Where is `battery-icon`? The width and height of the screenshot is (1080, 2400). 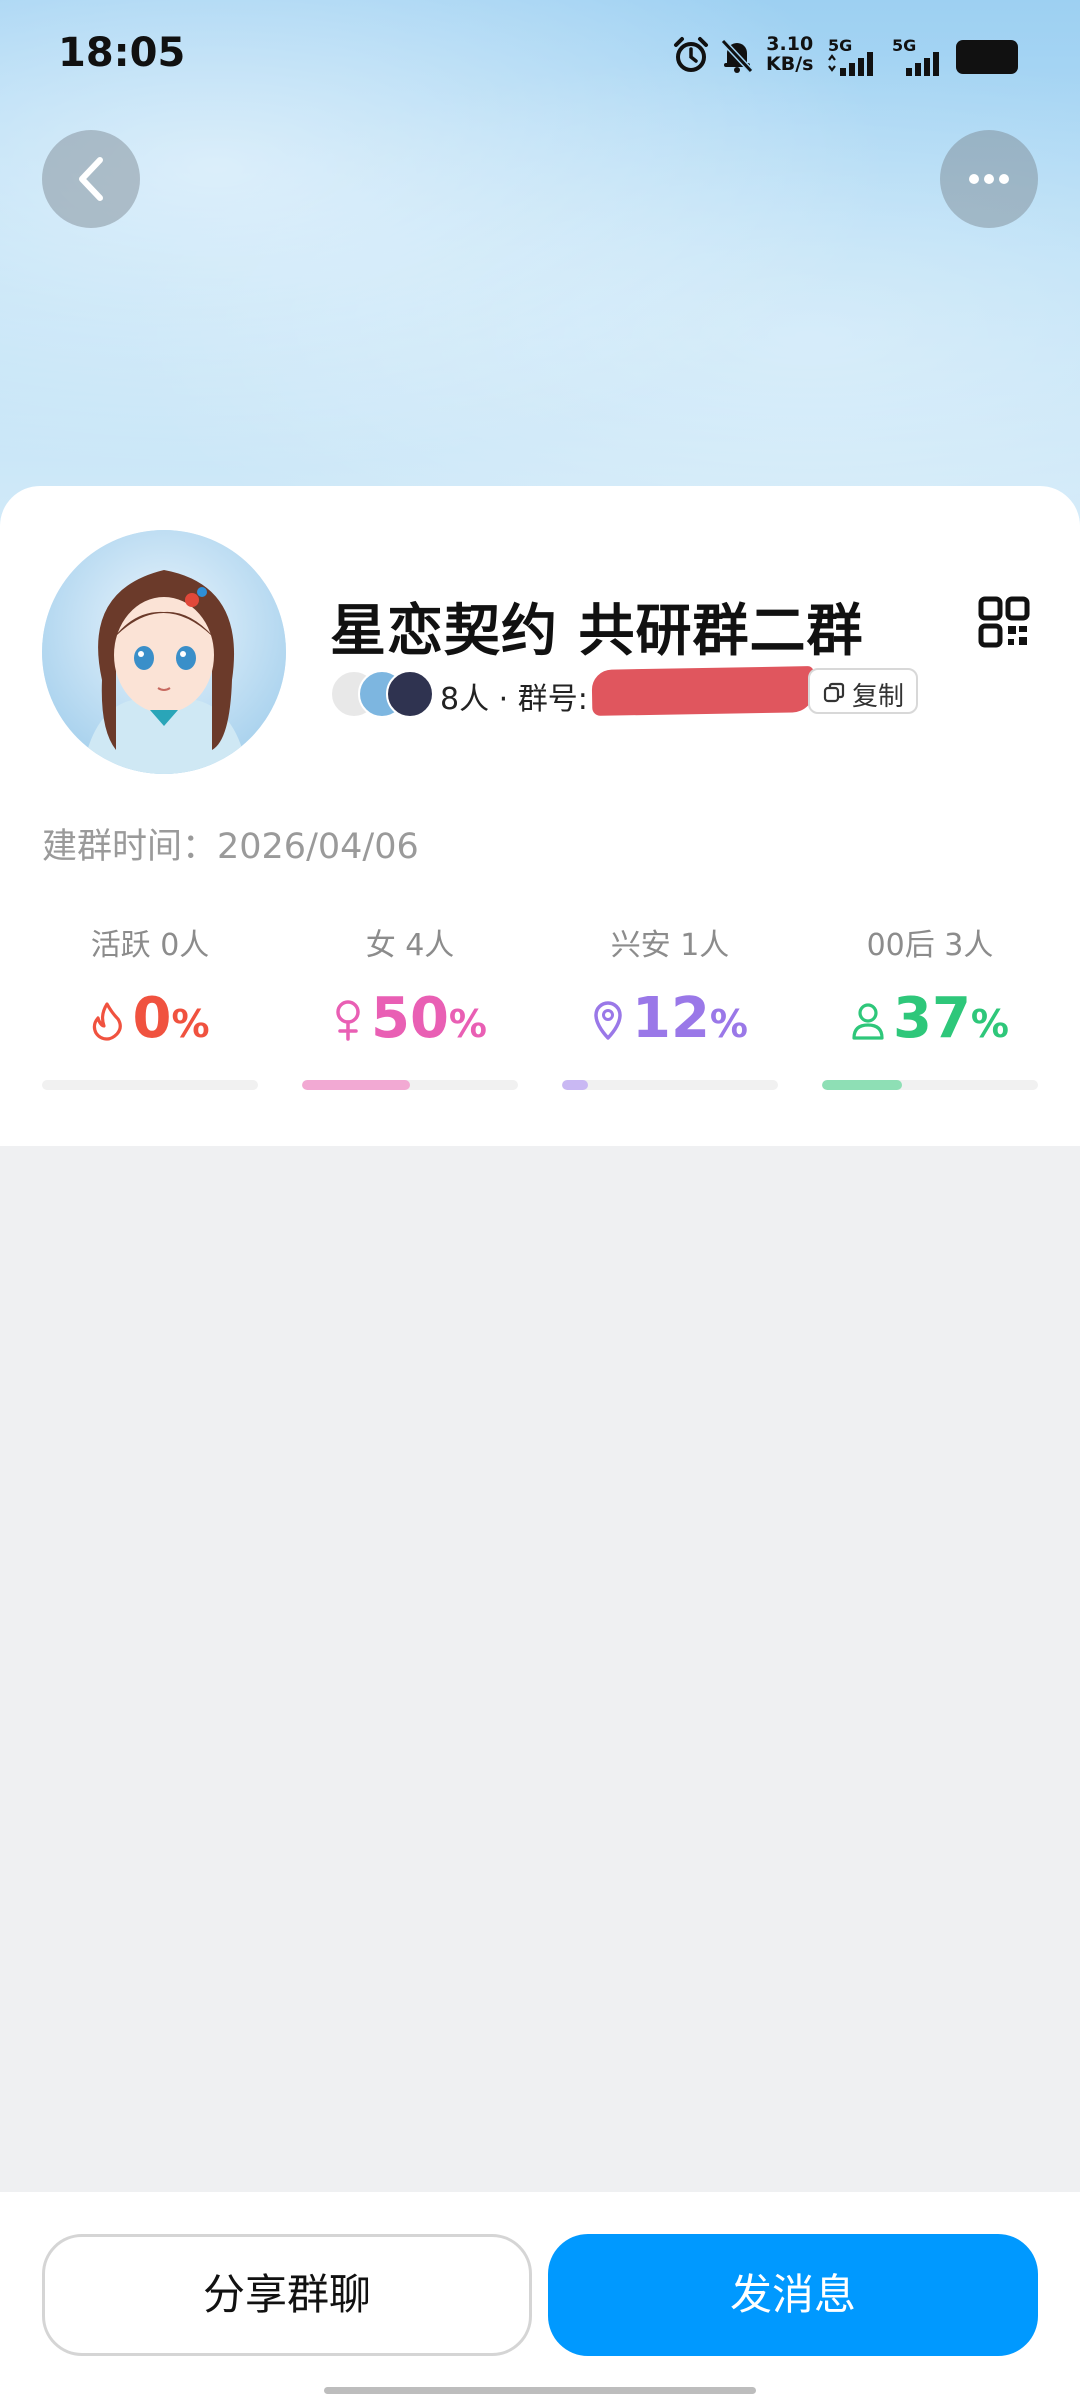
battery-icon is located at coordinates (987, 57).